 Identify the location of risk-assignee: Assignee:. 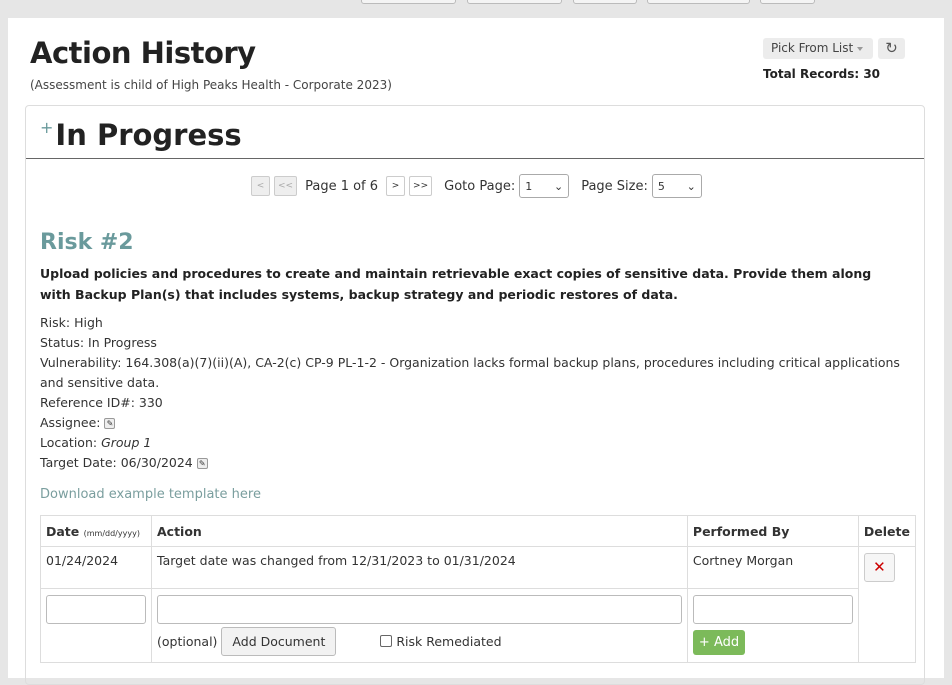
(70, 422).